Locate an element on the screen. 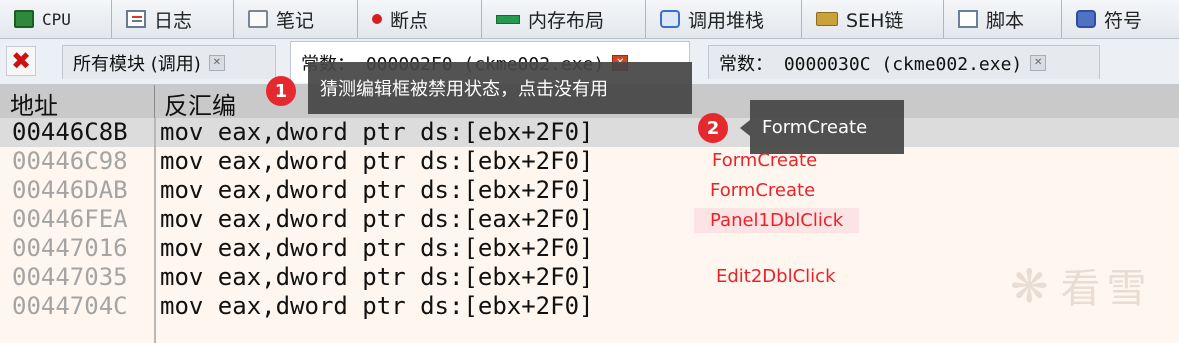  tab-seh-chain: SEH链 is located at coordinates (873, 19).